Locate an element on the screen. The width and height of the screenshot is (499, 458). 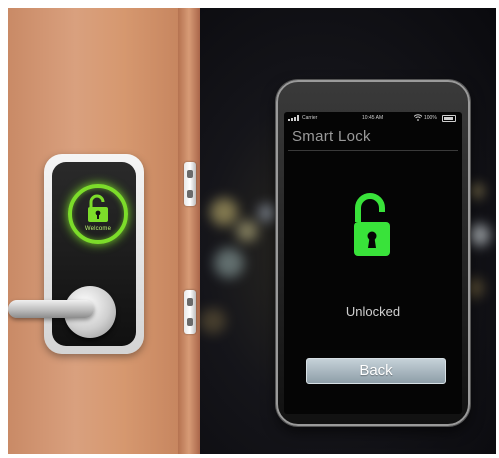
lock-status-ring: Welcome is located at coordinates (98, 214).